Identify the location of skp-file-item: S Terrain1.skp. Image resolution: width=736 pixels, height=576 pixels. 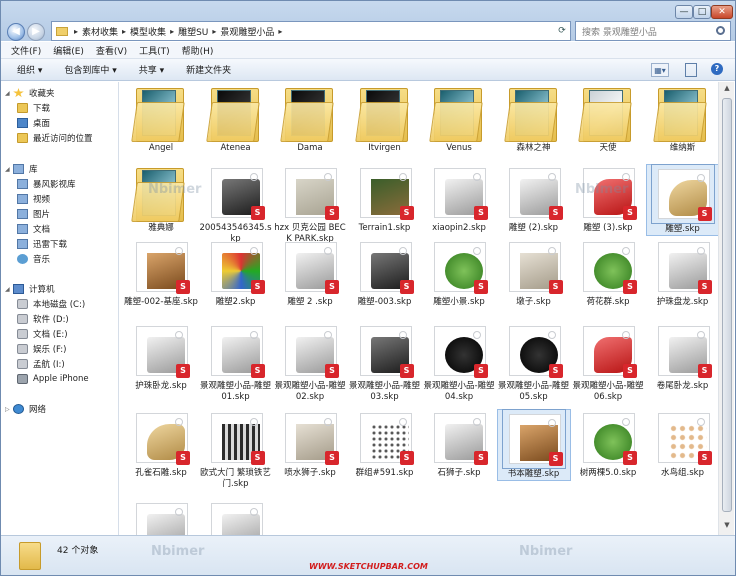
(385, 199).